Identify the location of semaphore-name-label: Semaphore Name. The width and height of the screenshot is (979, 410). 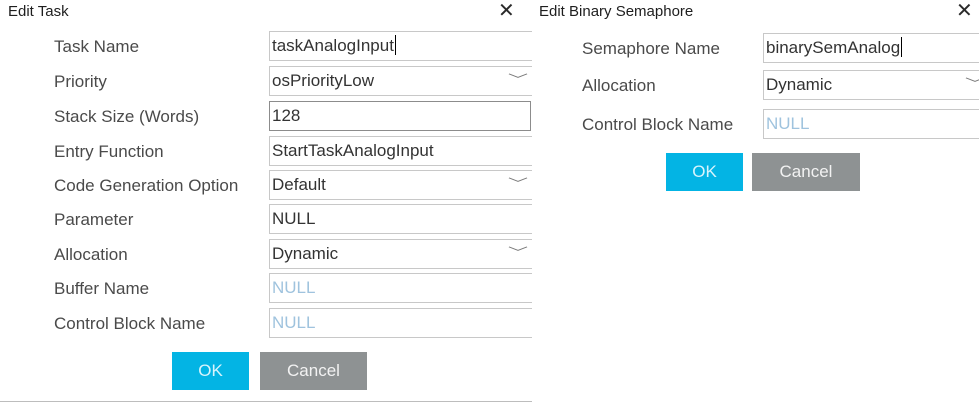
(651, 48).